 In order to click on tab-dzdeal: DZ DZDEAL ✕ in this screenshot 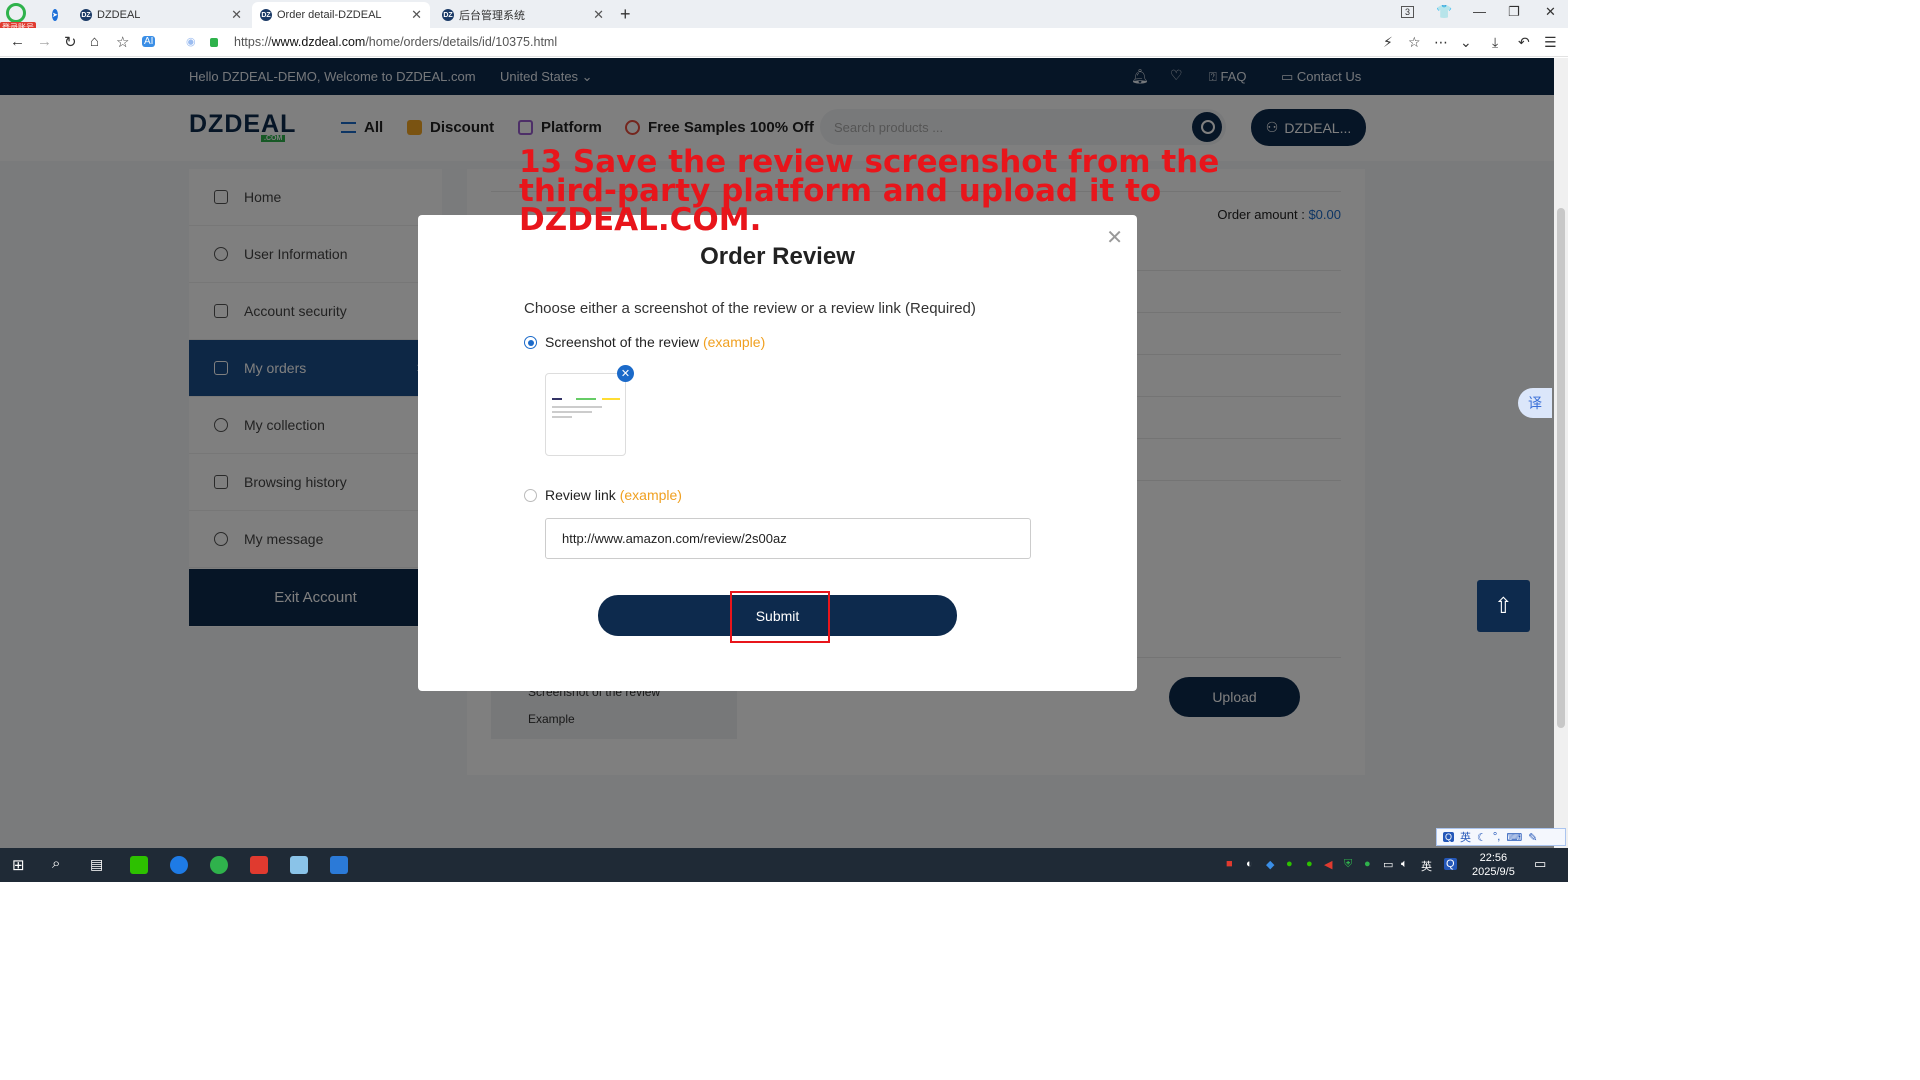, I will do `click(161, 15)`.